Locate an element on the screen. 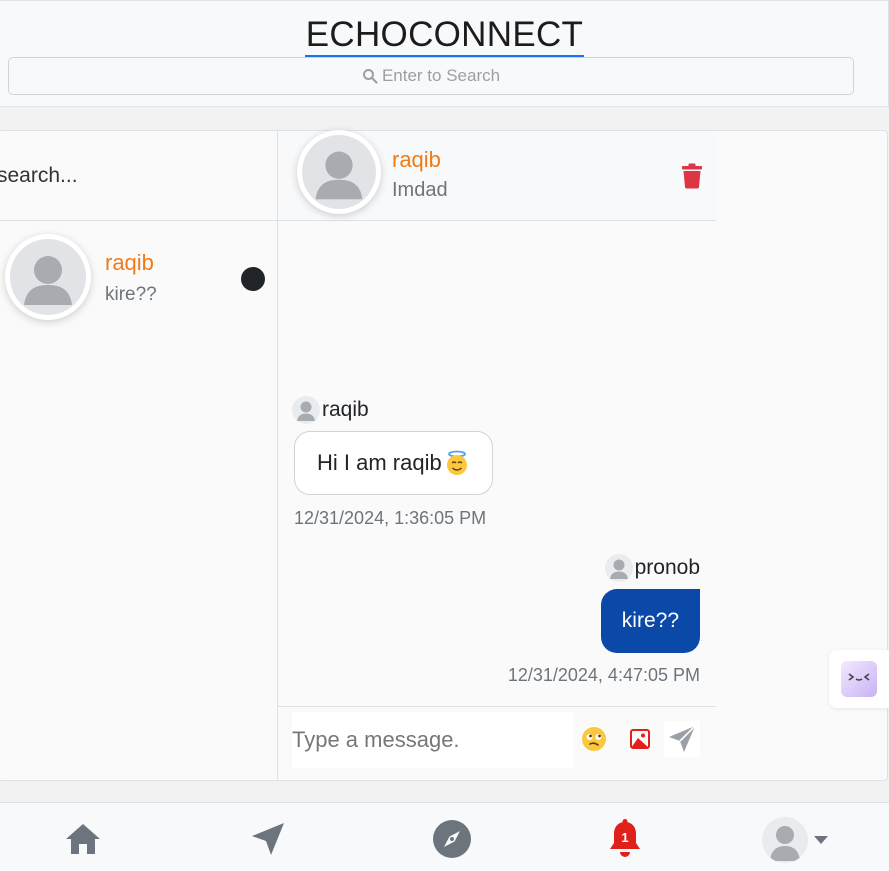  conversation-search-input is located at coordinates (128, 175).